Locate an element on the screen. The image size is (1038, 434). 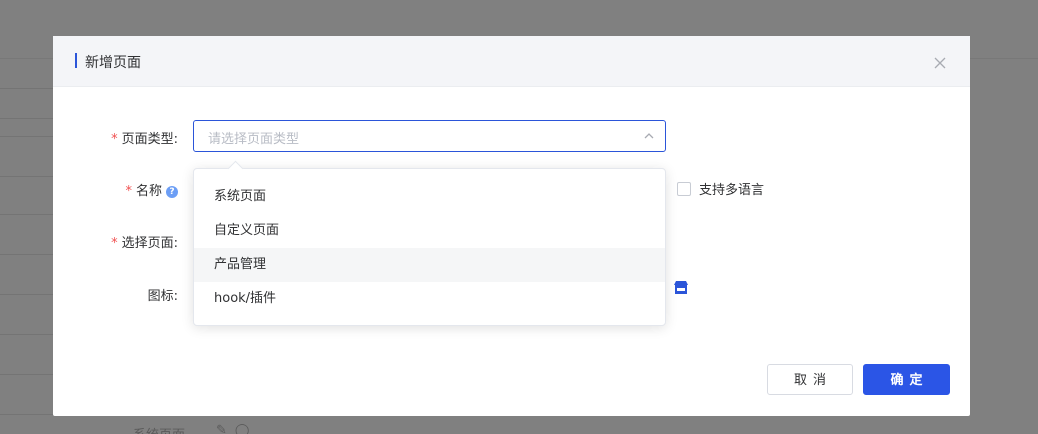
dropdown-option-hook-plugin: hook/插件 is located at coordinates (429, 299).